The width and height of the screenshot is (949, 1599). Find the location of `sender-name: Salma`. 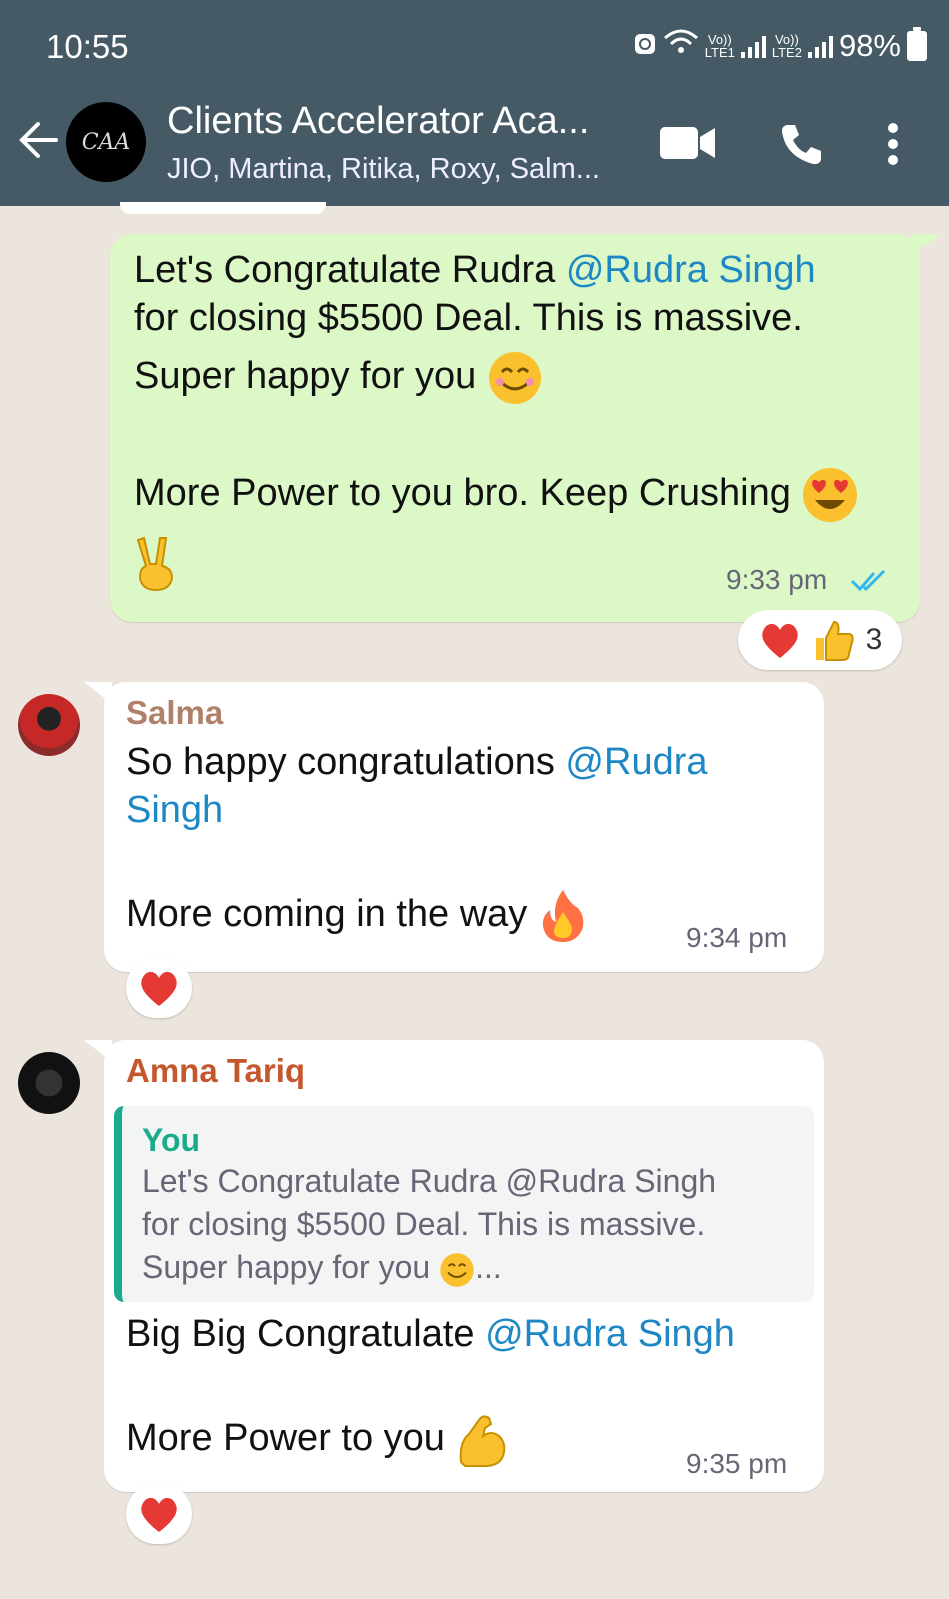

sender-name: Salma is located at coordinates (417, 713).